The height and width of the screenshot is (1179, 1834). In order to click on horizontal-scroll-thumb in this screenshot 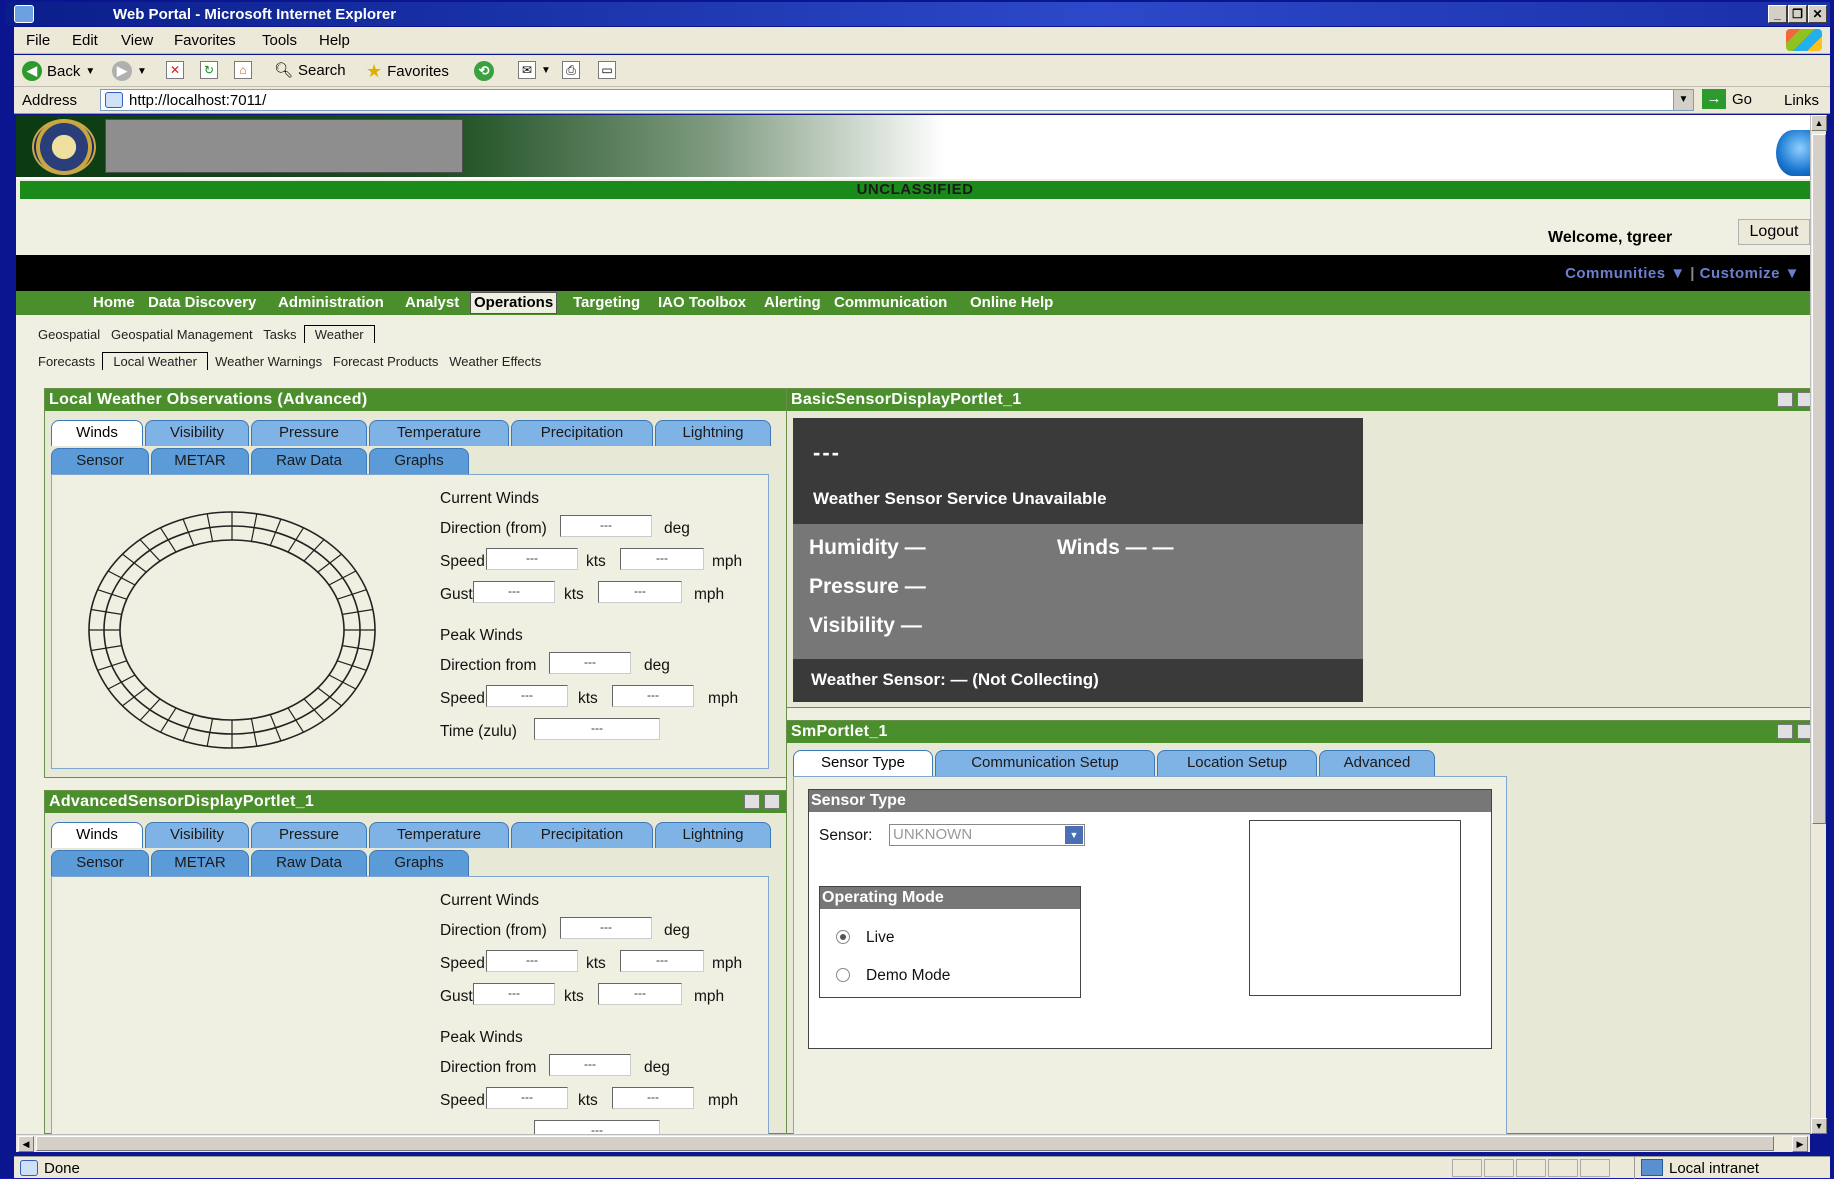, I will do `click(905, 1143)`.